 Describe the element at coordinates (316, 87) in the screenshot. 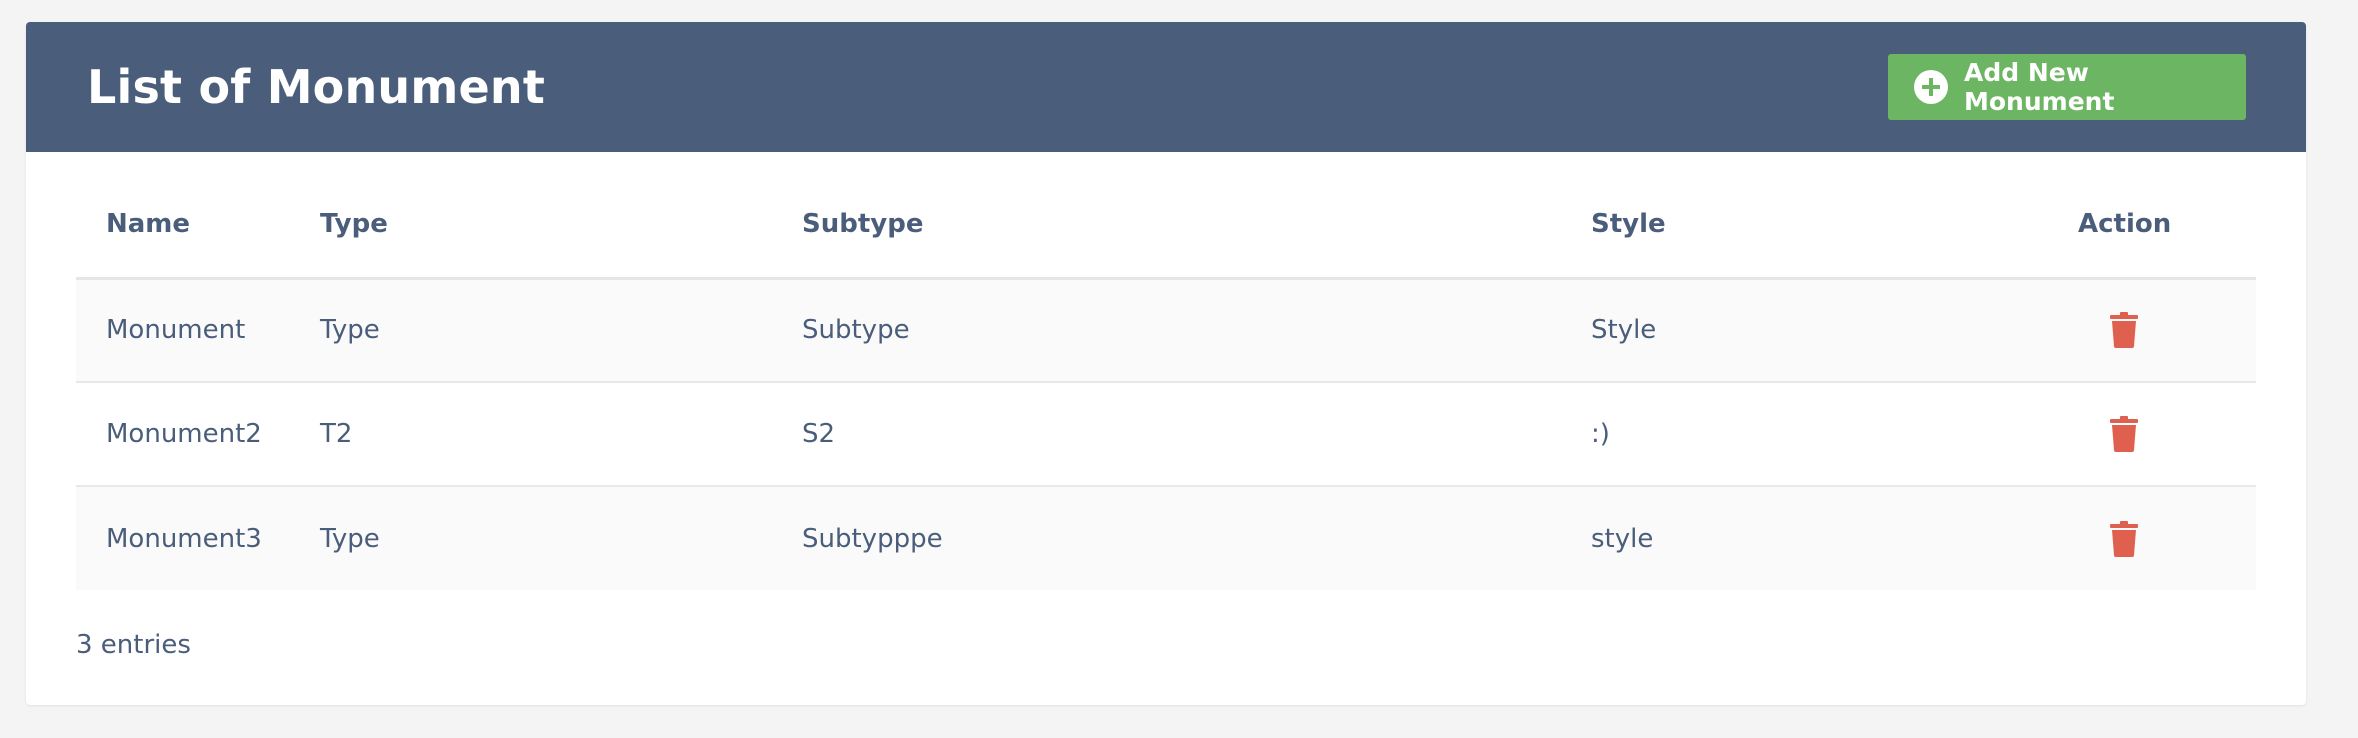

I see `page-title: List of Monument` at that location.